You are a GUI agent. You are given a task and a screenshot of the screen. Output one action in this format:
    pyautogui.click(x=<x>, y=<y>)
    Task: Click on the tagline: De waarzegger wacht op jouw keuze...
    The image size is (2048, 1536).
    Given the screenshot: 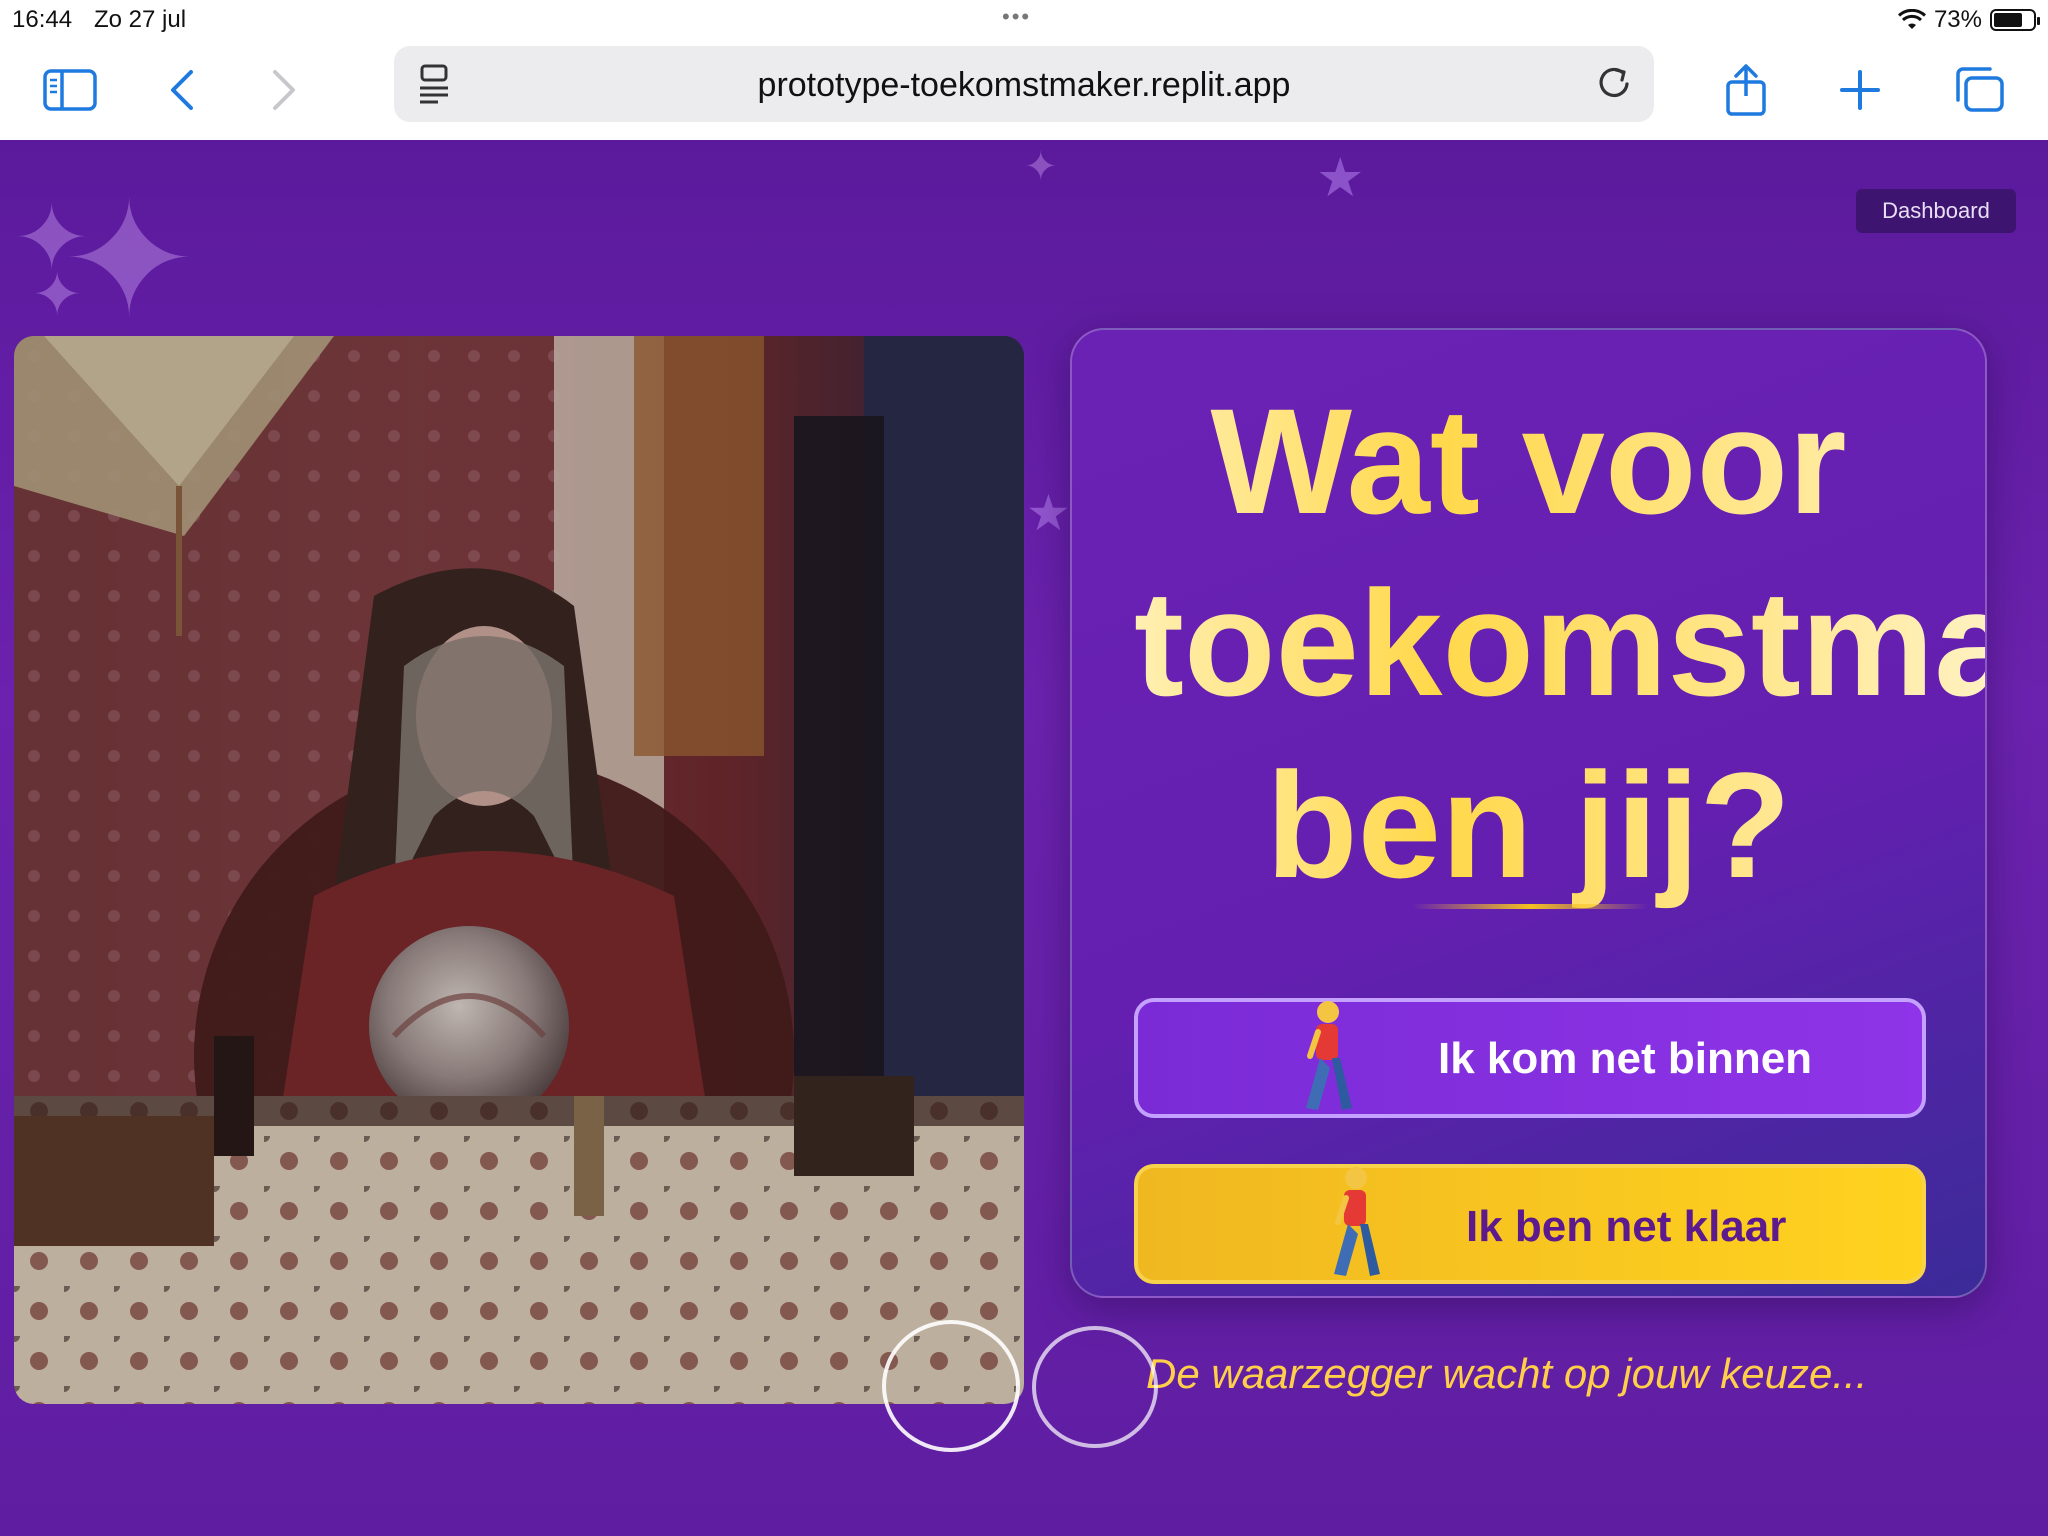 What is the action you would take?
    pyautogui.click(x=1507, y=1373)
    